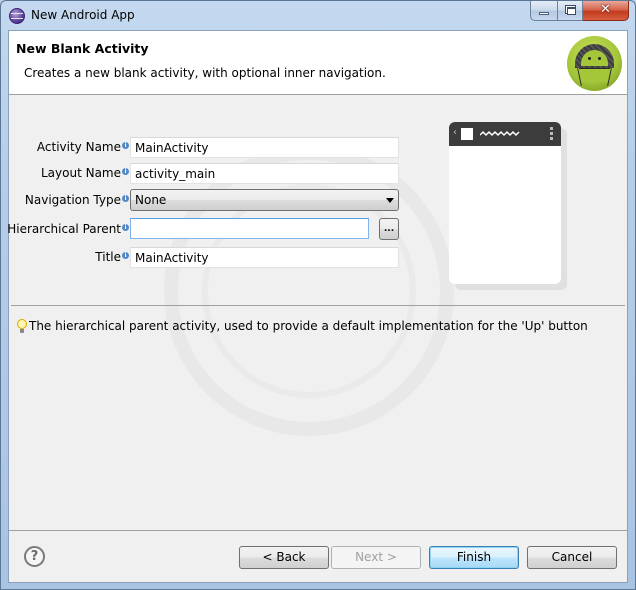 This screenshot has height=590, width=636. Describe the element at coordinates (22, 326) in the screenshot. I see `lightbulb-icon` at that location.